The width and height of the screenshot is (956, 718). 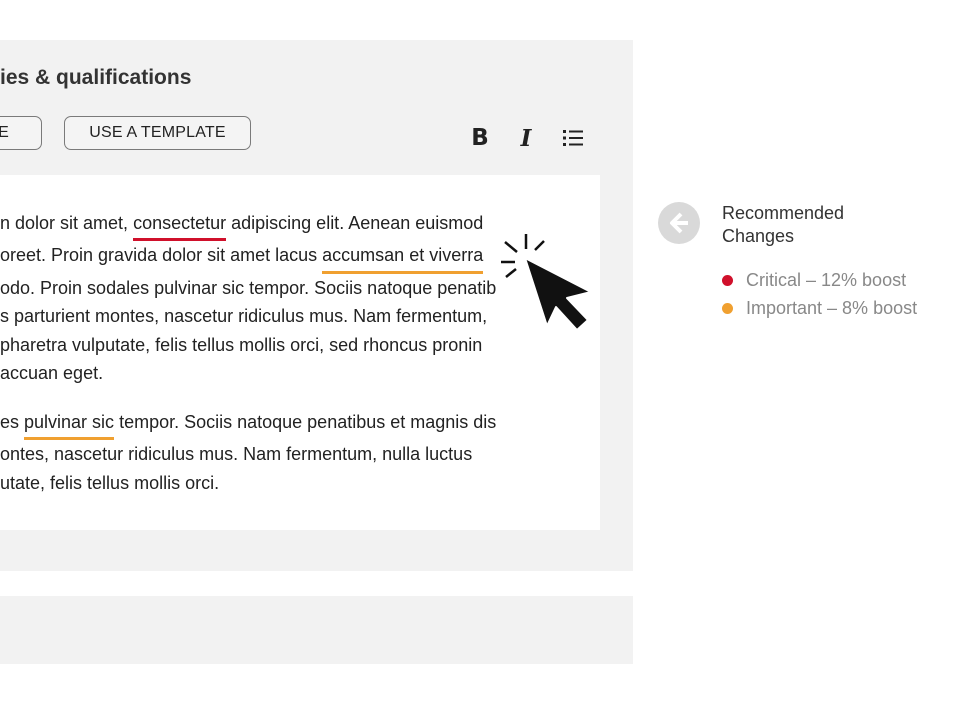 What do you see at coordinates (758, 236) in the screenshot?
I see `title-line: Changes` at bounding box center [758, 236].